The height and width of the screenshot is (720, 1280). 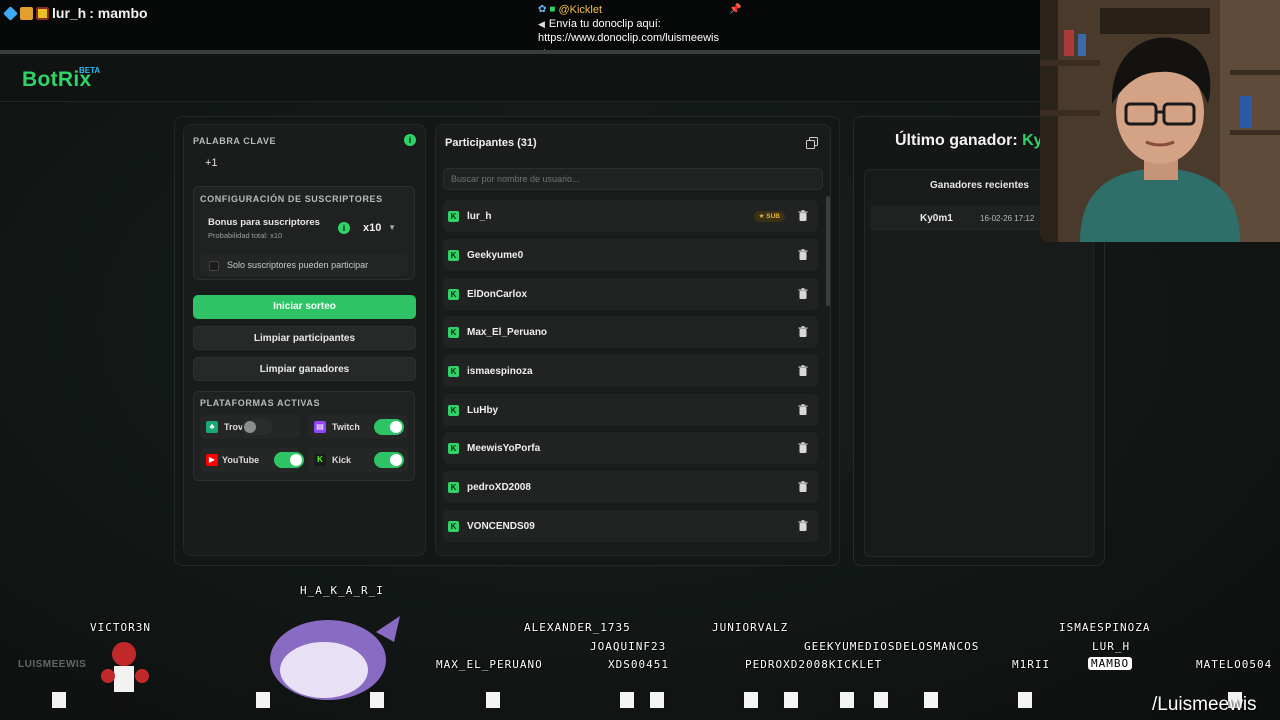 What do you see at coordinates (1007, 218) in the screenshot?
I see `recent-winner-date: 16-02-26 17:12` at bounding box center [1007, 218].